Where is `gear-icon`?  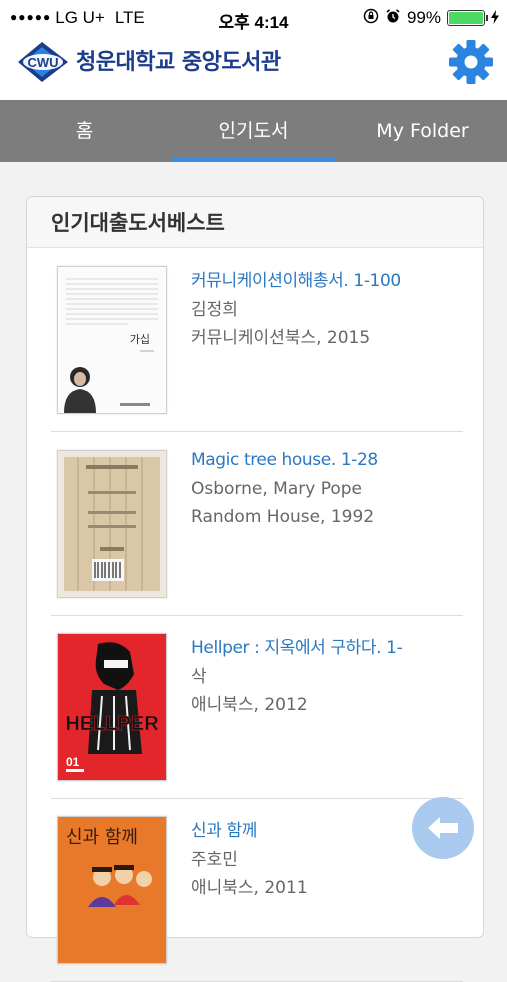 gear-icon is located at coordinates (471, 62).